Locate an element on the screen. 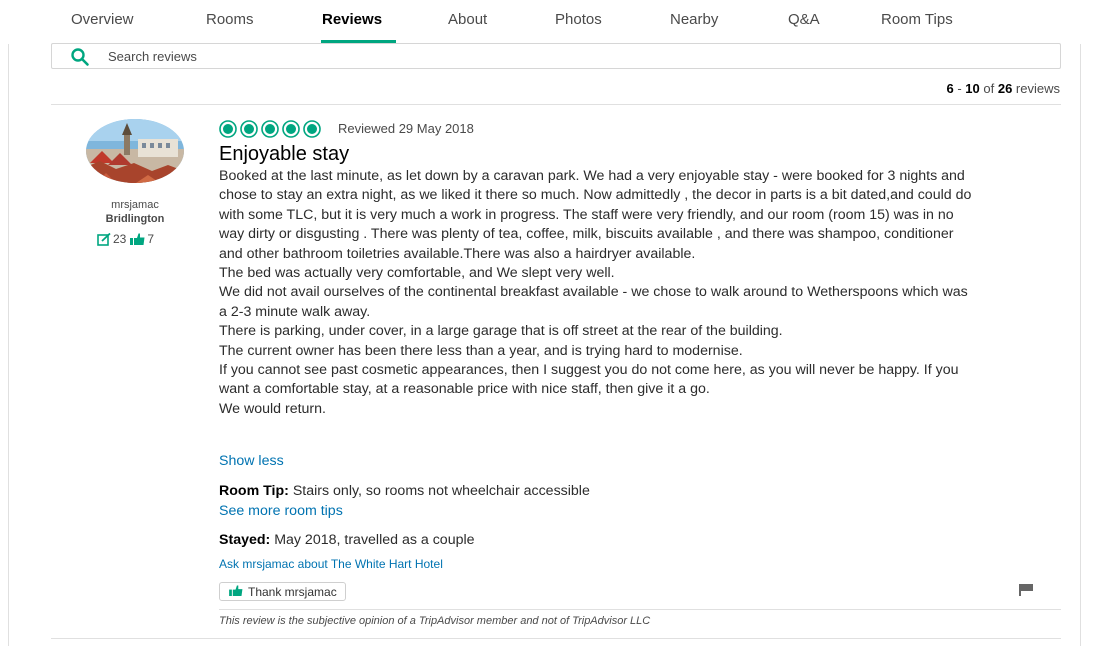 Image resolution: width=1094 pixels, height=646 pixels. tab-overview: Overview is located at coordinates (102, 19).